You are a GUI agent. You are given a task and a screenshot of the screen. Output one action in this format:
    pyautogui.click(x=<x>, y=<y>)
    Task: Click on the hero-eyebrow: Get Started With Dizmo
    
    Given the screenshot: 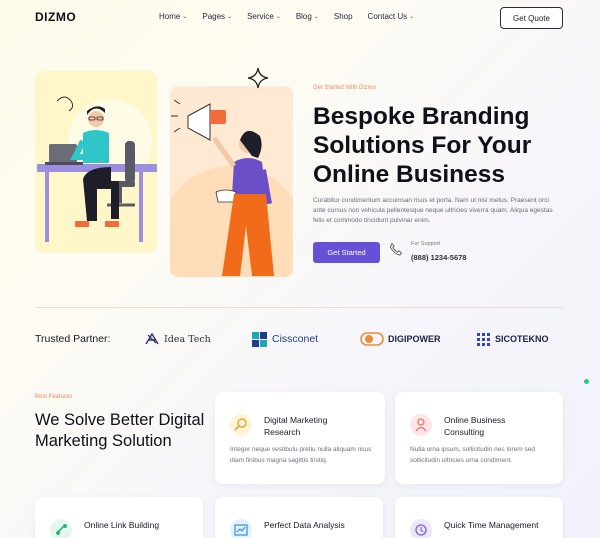 What is the action you would take?
    pyautogui.click(x=345, y=88)
    